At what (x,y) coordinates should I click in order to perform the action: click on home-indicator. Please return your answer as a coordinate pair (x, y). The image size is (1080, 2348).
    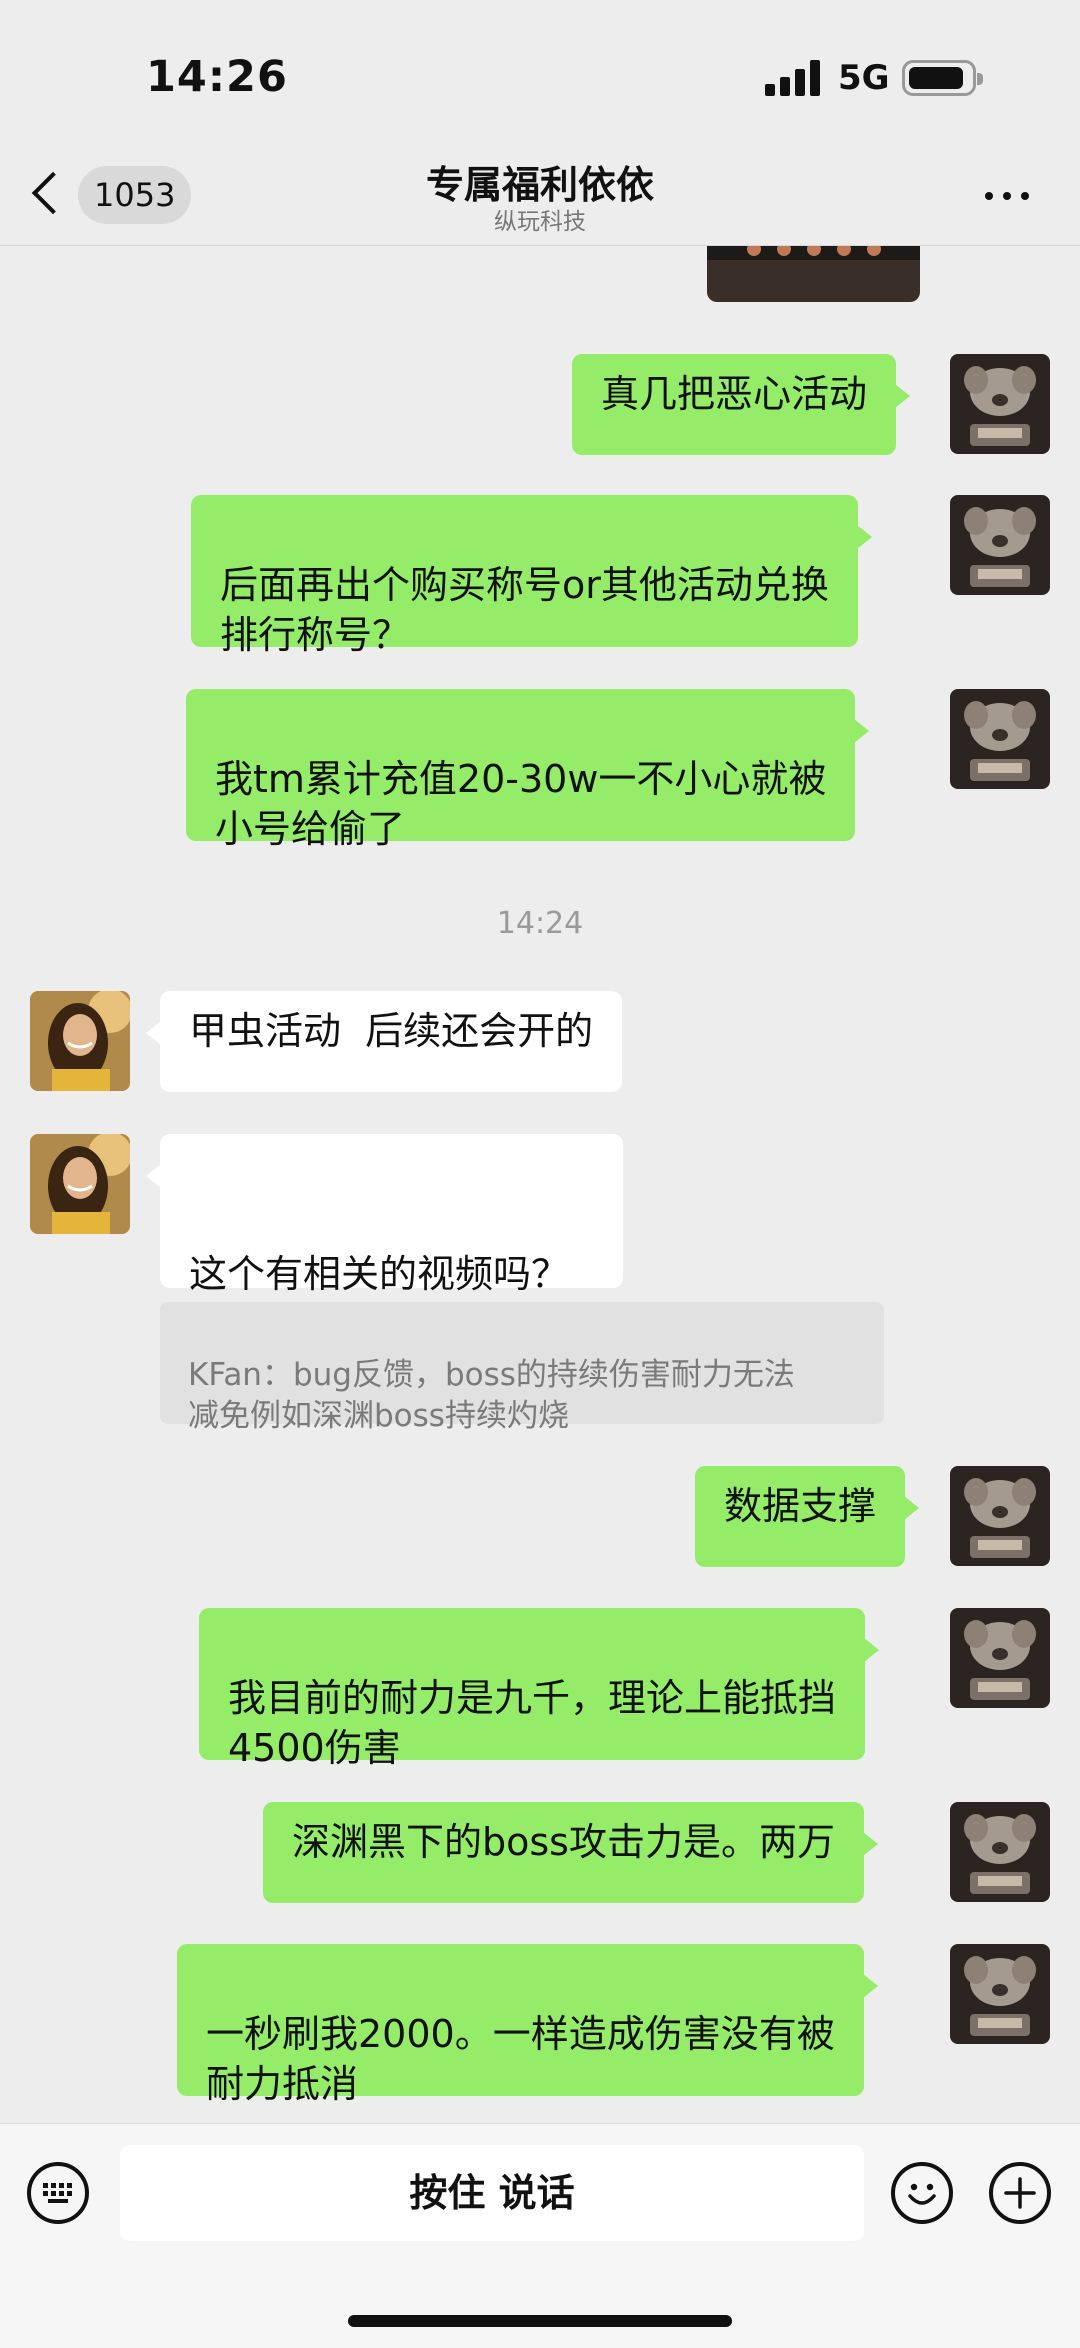
    Looking at the image, I should click on (540, 2321).